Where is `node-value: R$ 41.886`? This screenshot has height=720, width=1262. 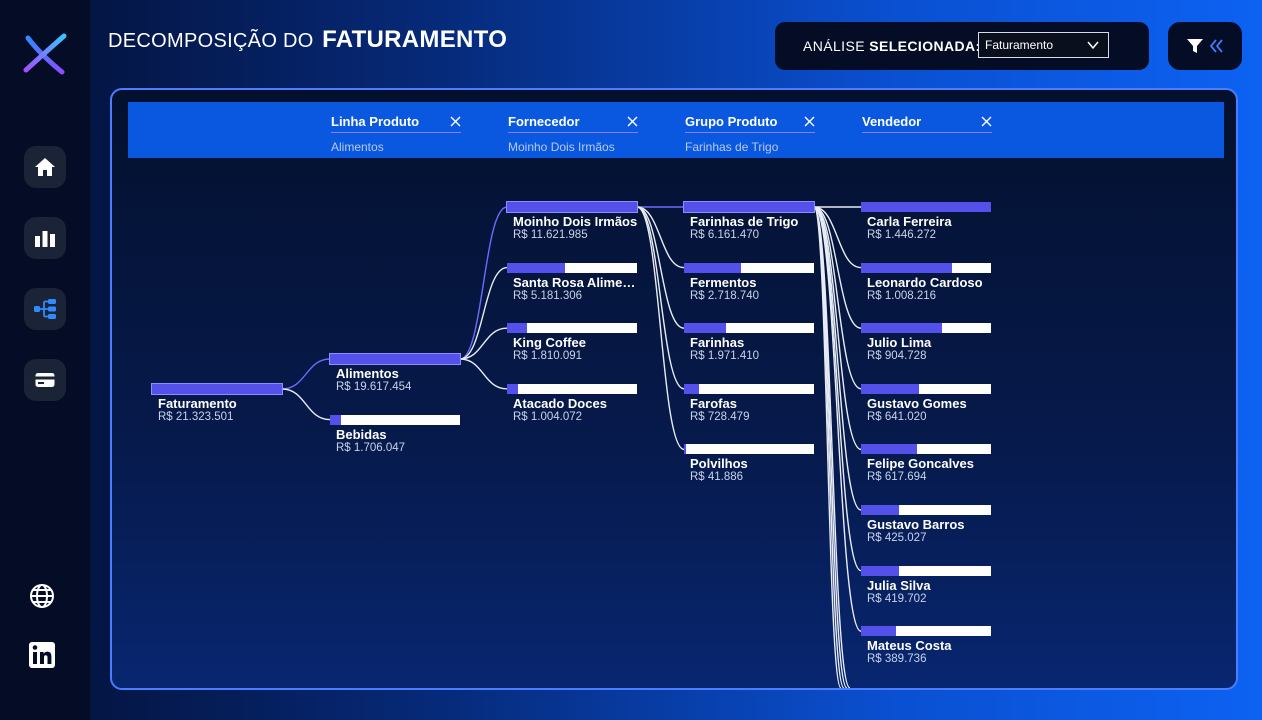 node-value: R$ 41.886 is located at coordinates (717, 477).